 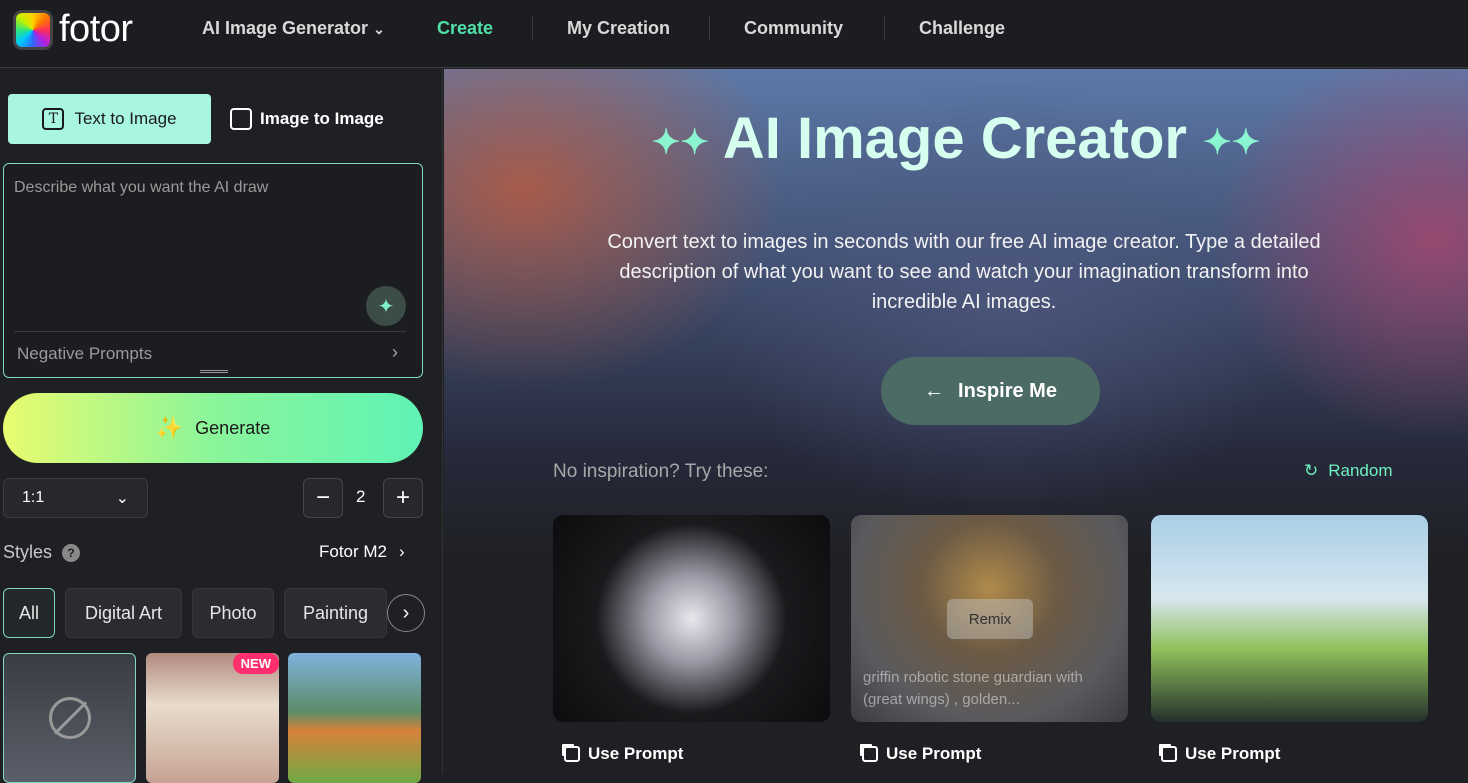 I want to click on decrement-button: −, so click(x=323, y=498).